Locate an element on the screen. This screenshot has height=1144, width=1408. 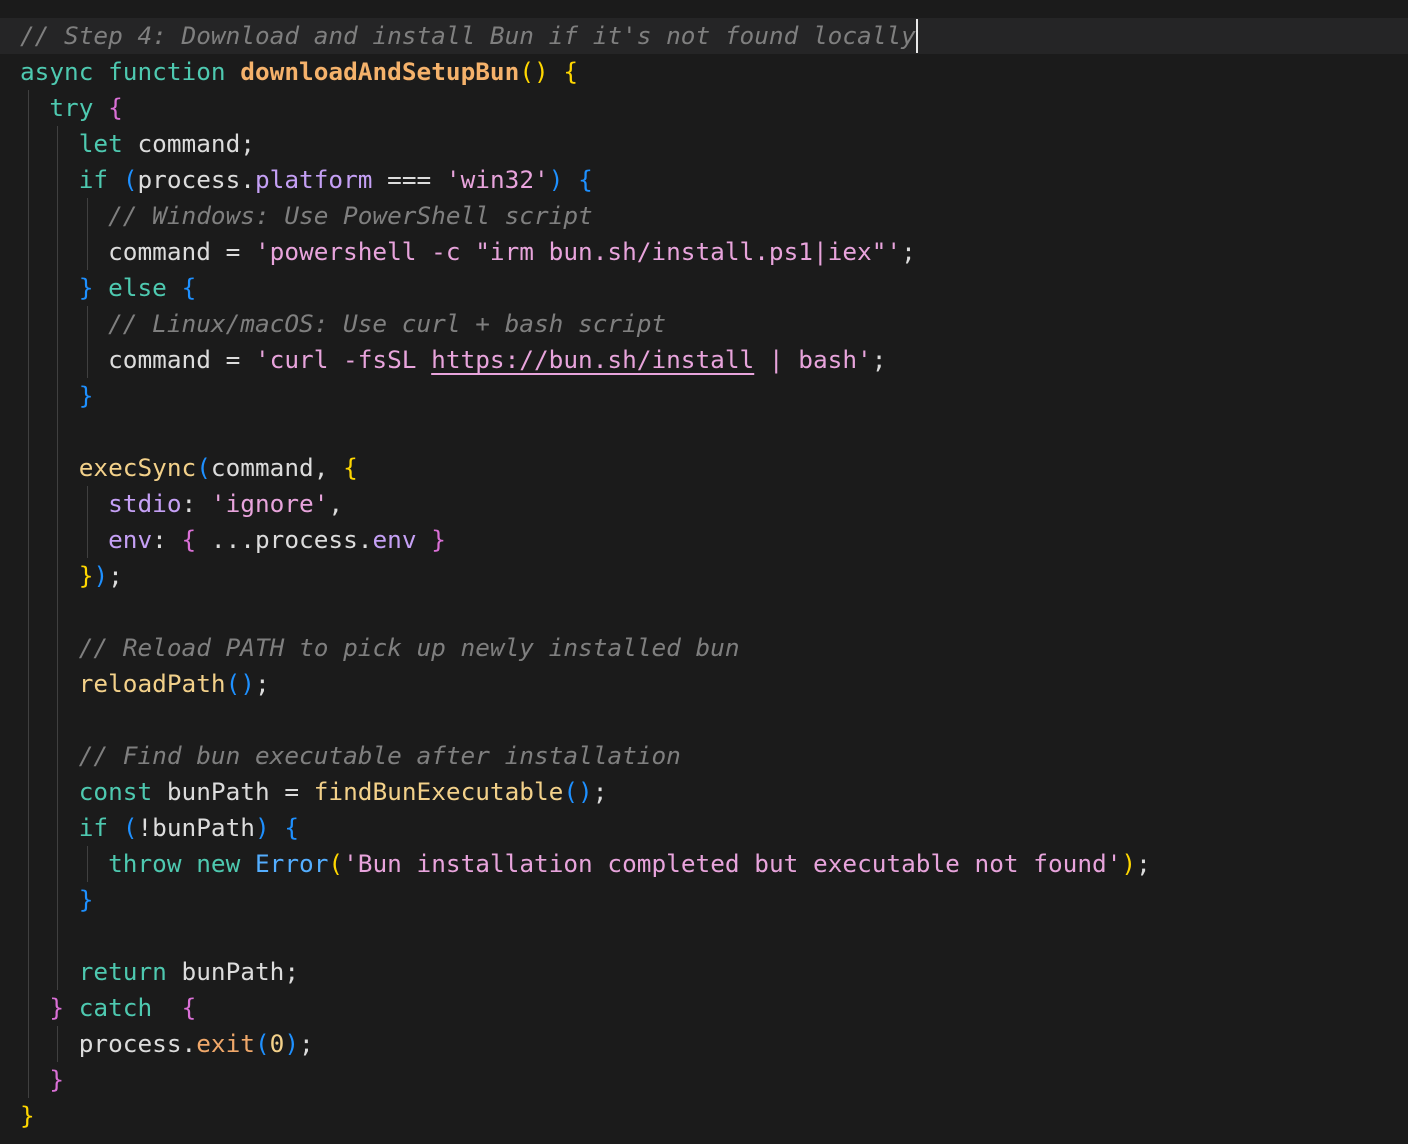
code-line: } else { is located at coordinates (108, 288).